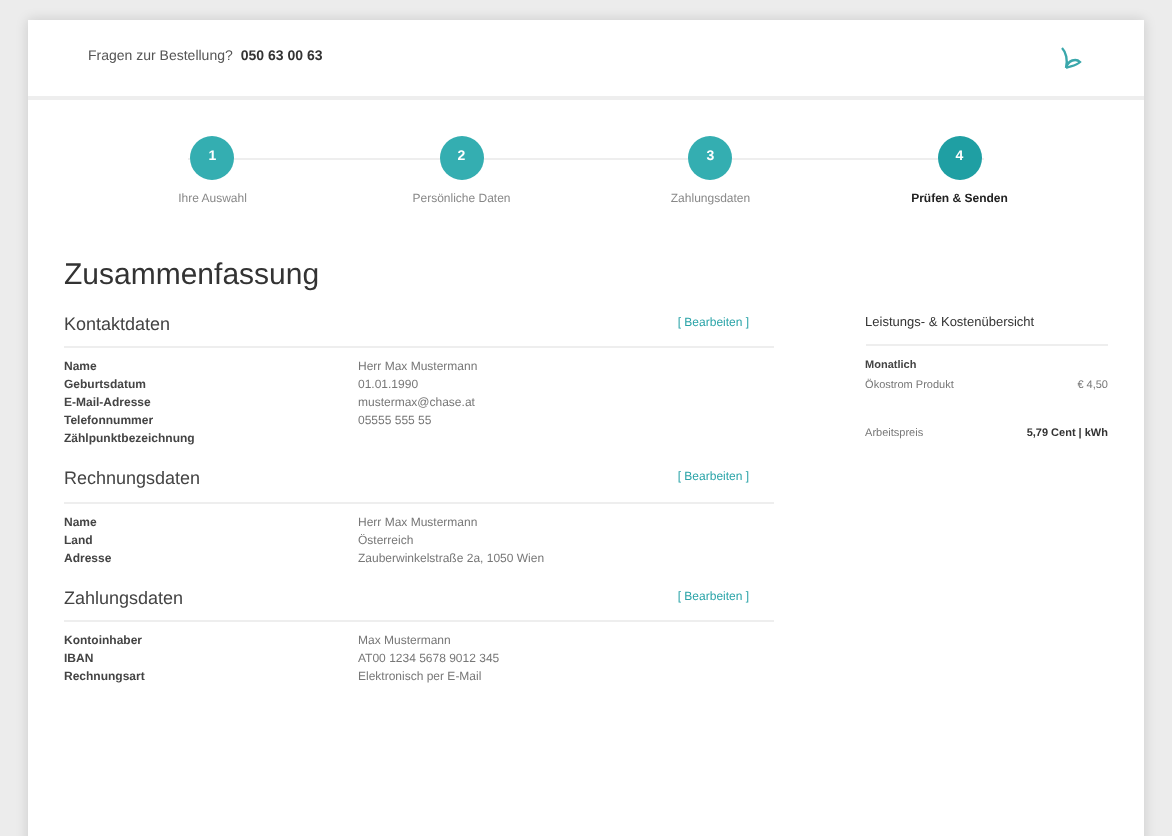 The height and width of the screenshot is (836, 1172). I want to click on page-title: Zusammenfassung, so click(193, 276).